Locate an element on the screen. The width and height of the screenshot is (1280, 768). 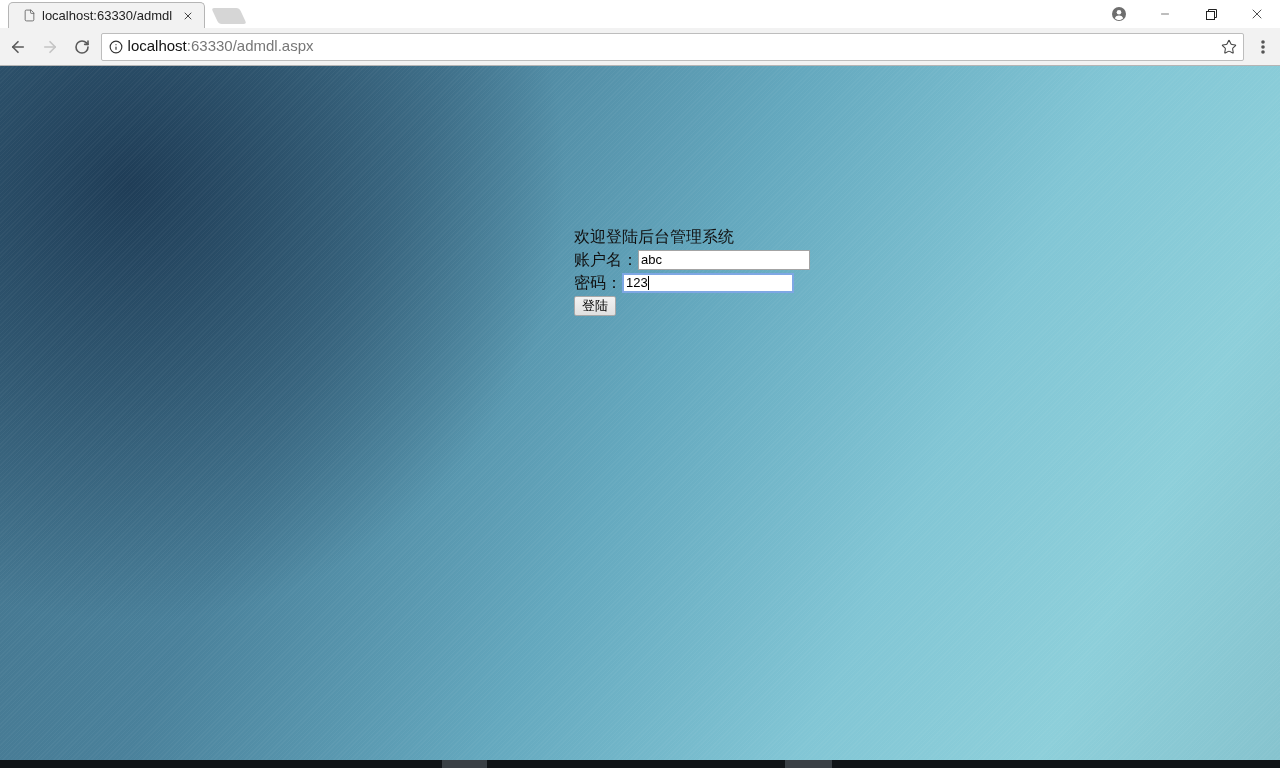
field-label: 账户名： is located at coordinates (606, 259).